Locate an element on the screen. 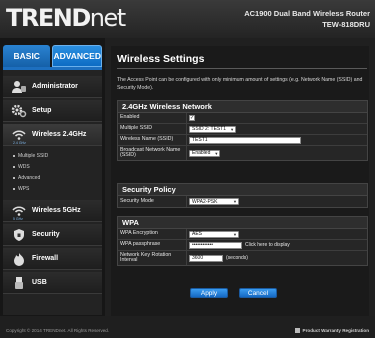 This screenshot has width=375, height=338. rotation-interval-input: 3600 is located at coordinates (206, 258).